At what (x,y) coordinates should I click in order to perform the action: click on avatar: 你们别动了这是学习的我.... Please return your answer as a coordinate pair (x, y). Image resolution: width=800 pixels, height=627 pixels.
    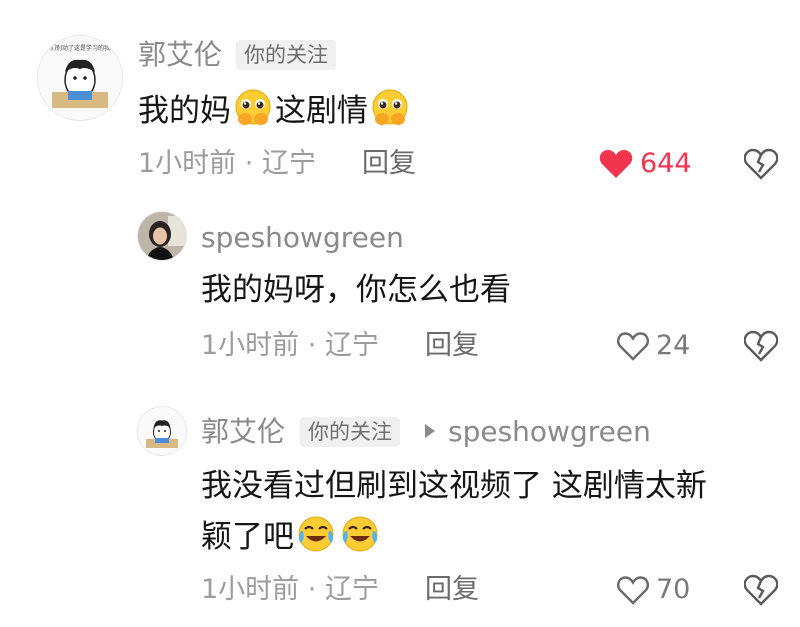
    Looking at the image, I should click on (80, 78).